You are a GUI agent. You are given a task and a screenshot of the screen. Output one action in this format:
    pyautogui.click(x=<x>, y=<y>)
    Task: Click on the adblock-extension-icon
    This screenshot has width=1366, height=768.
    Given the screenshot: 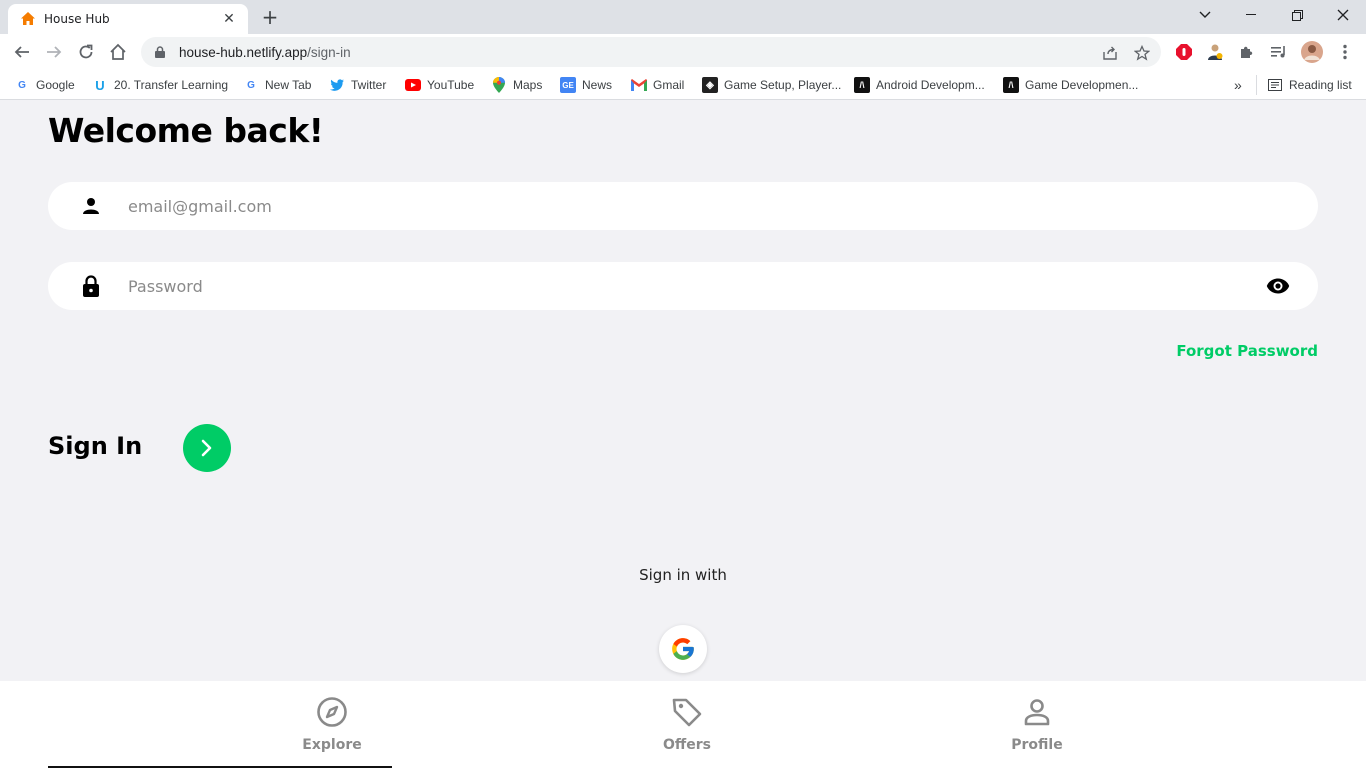 What is the action you would take?
    pyautogui.click(x=1184, y=52)
    